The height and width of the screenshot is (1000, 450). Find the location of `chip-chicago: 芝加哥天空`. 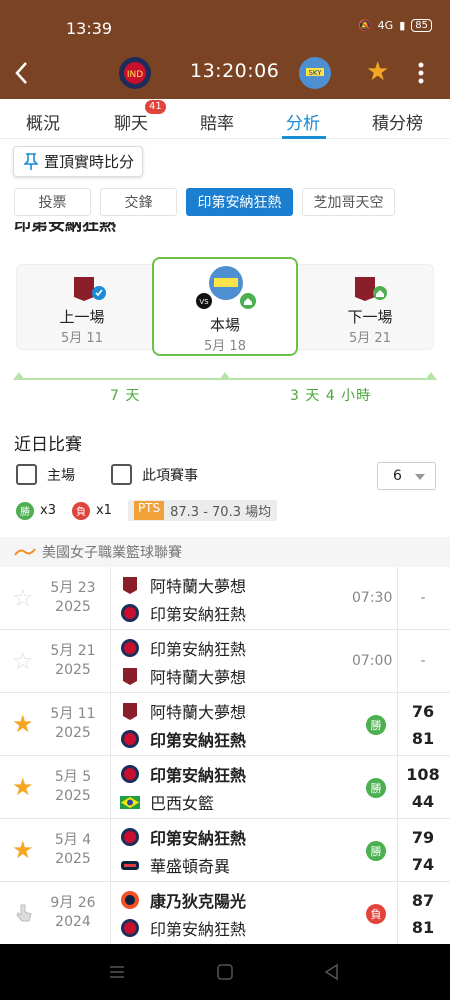

chip-chicago: 芝加哥天空 is located at coordinates (348, 202).